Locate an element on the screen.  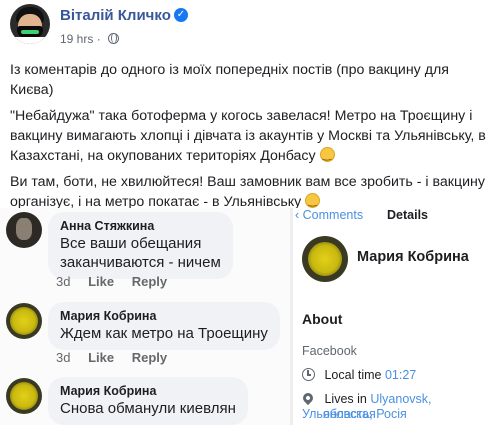
post-author-name: Віталій Кличко is located at coordinates (115, 15).